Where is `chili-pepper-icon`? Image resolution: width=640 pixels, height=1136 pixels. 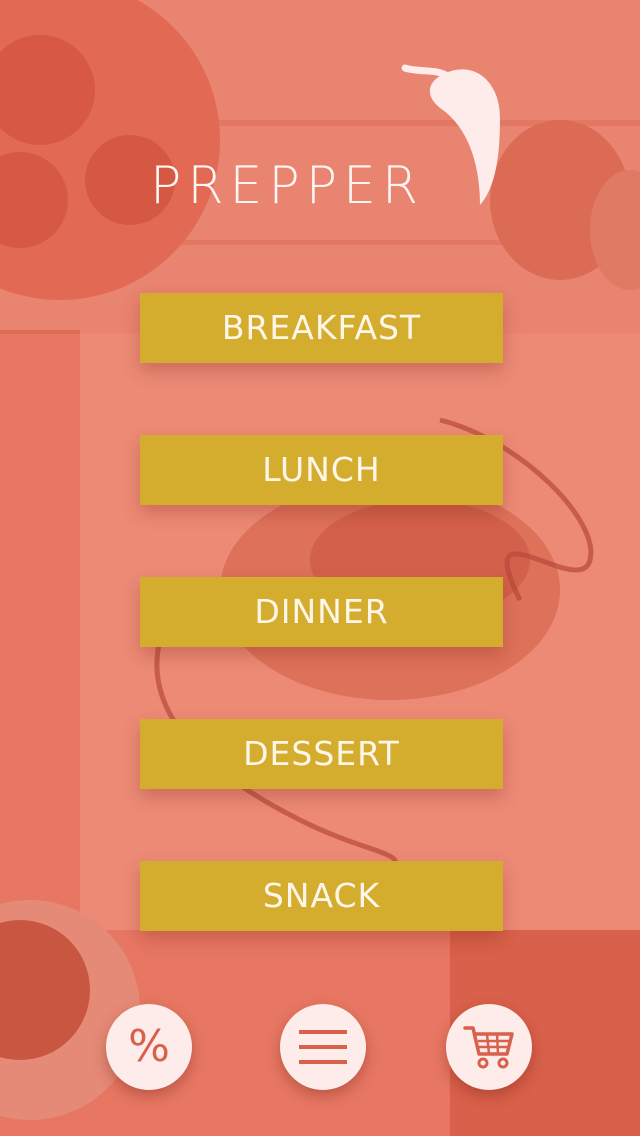
chili-pepper-icon is located at coordinates (450, 134).